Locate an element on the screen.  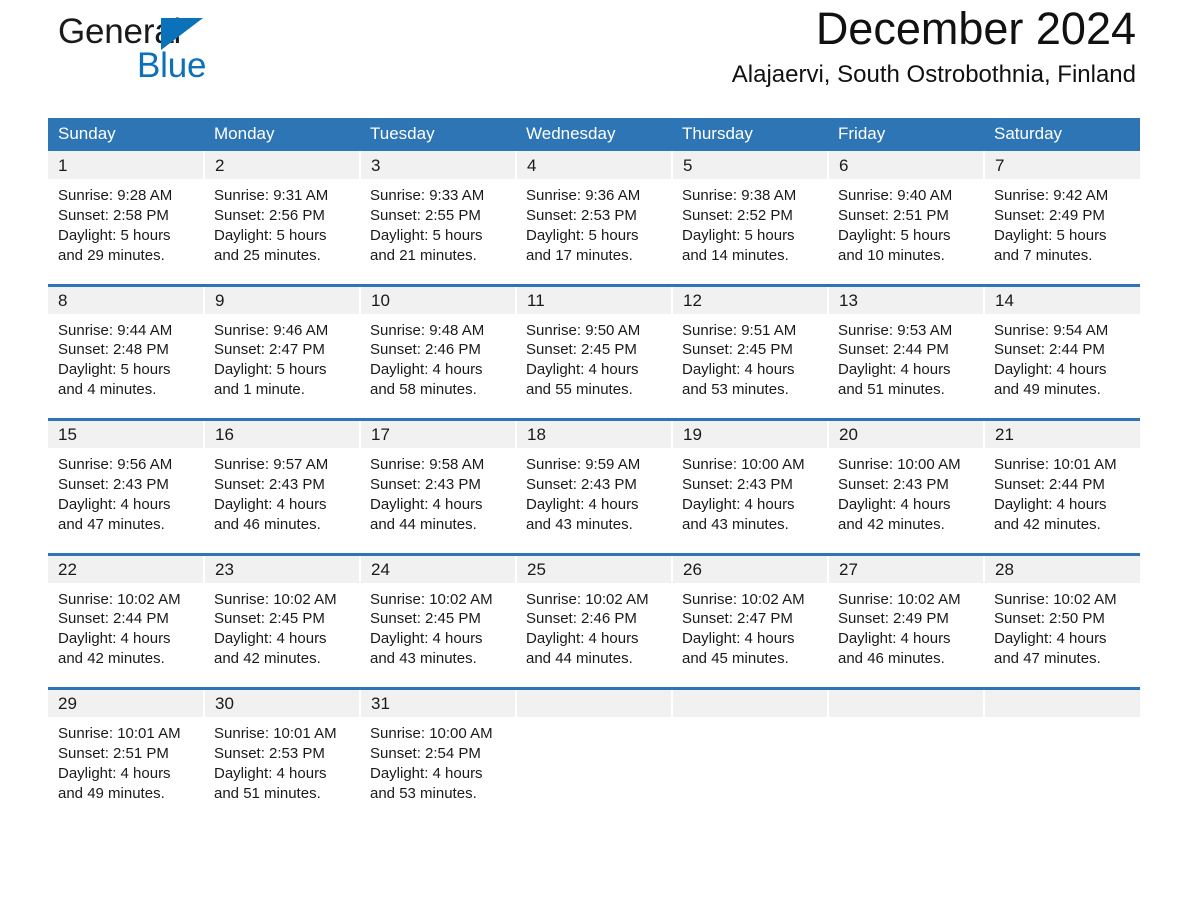
day-number: 10 is located at coordinates (438, 298).